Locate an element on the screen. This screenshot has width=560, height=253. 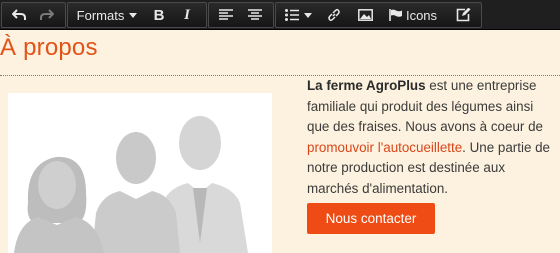
undo-icon is located at coordinates (19, 15).